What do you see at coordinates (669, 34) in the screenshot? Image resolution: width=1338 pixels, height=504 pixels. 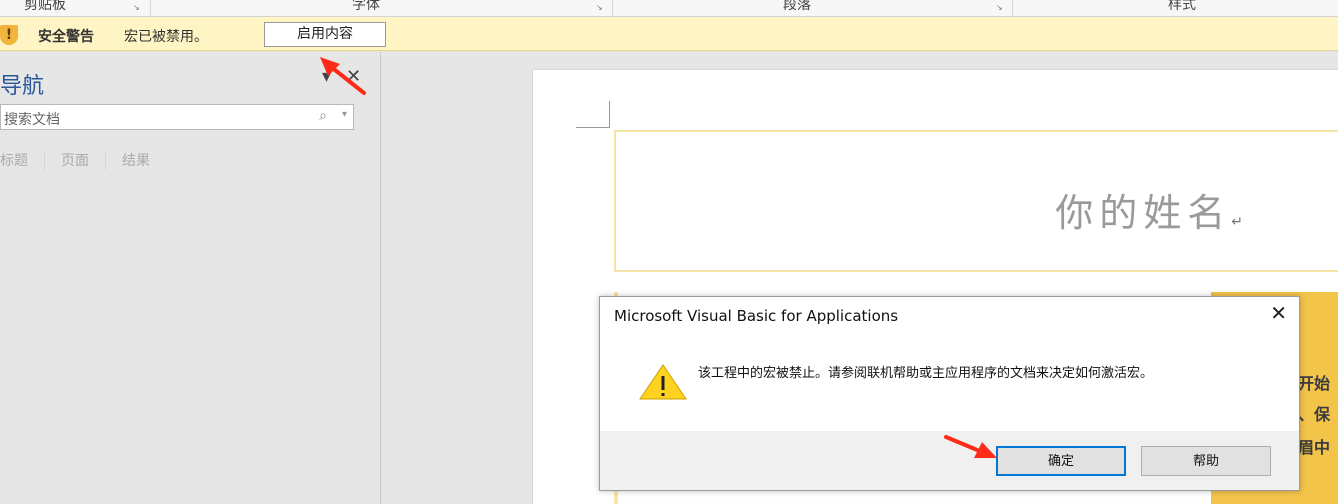 I see `security-warning-bar: ! 安全警告 宏已被禁用。 启用内容` at bounding box center [669, 34].